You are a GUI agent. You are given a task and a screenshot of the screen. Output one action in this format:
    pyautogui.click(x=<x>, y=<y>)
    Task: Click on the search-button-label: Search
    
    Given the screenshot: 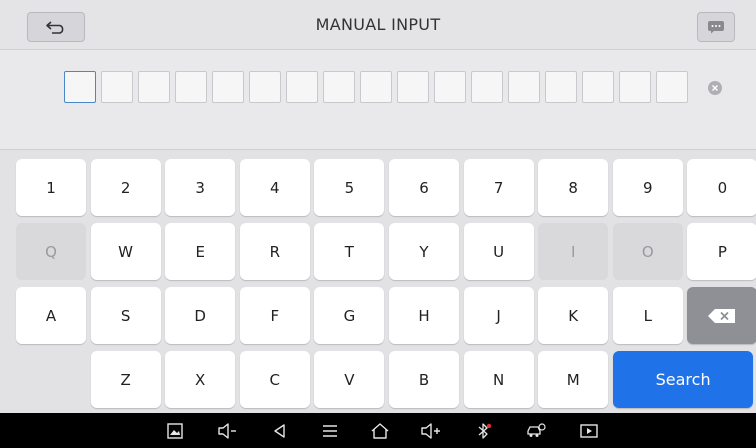 What is the action you would take?
    pyautogui.click(x=683, y=379)
    